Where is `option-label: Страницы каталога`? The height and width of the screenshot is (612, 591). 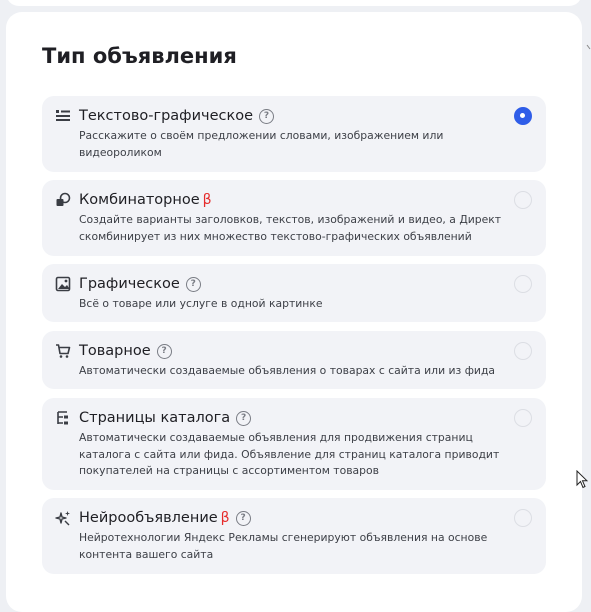
option-label: Страницы каталога is located at coordinates (155, 418).